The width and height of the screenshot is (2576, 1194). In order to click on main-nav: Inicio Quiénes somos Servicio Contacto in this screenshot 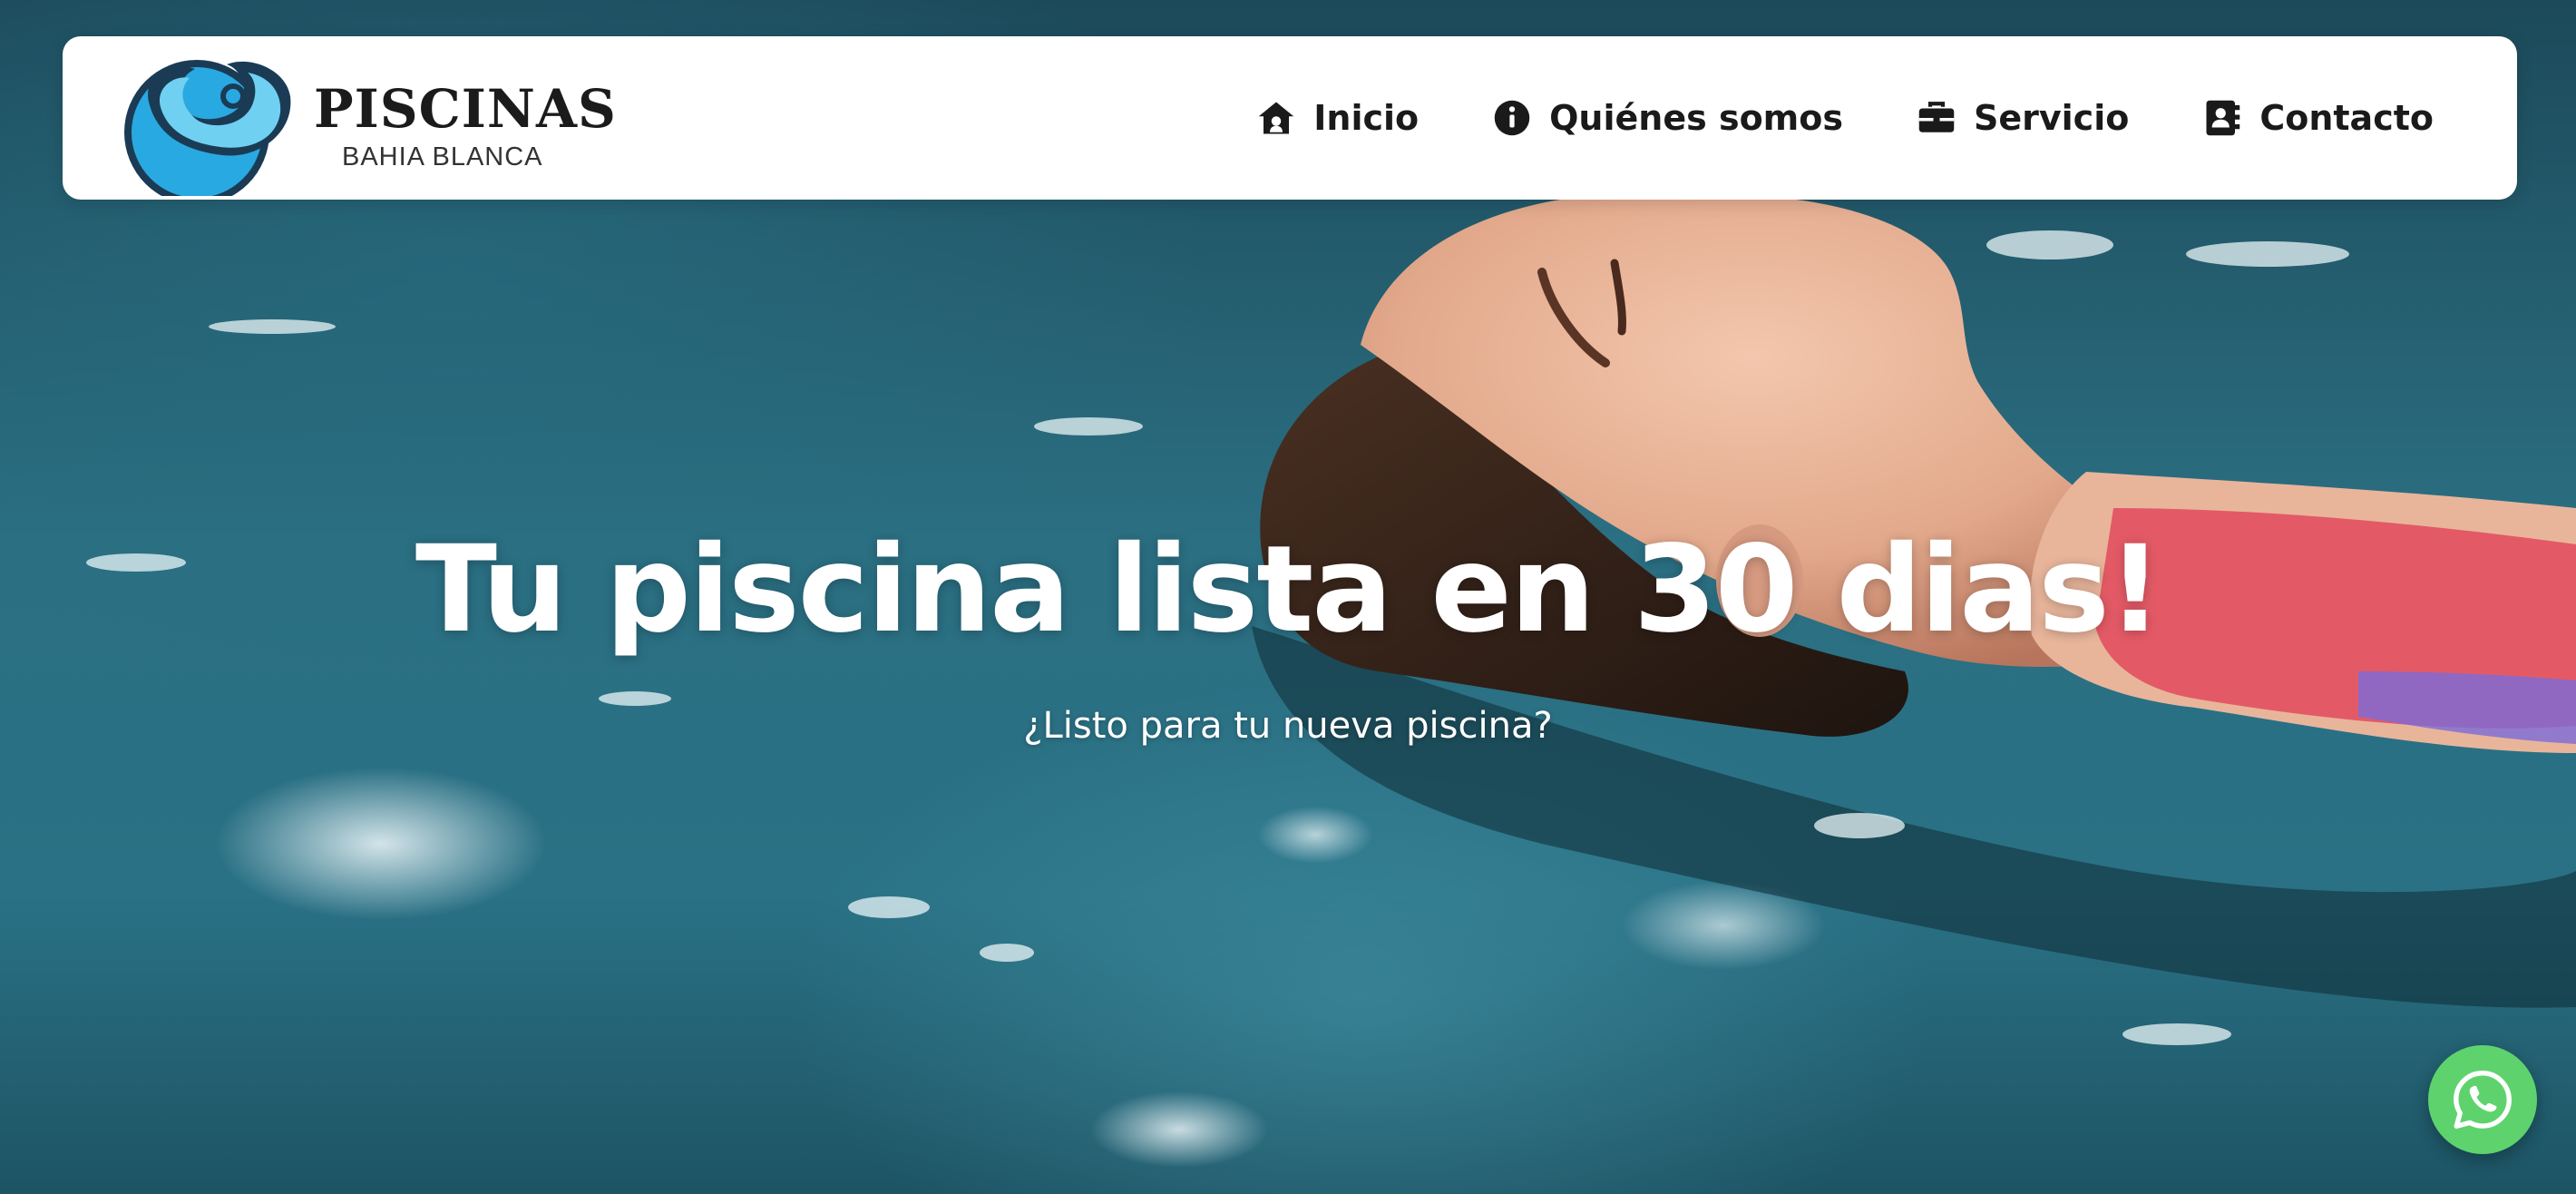, I will do `click(1845, 118)`.